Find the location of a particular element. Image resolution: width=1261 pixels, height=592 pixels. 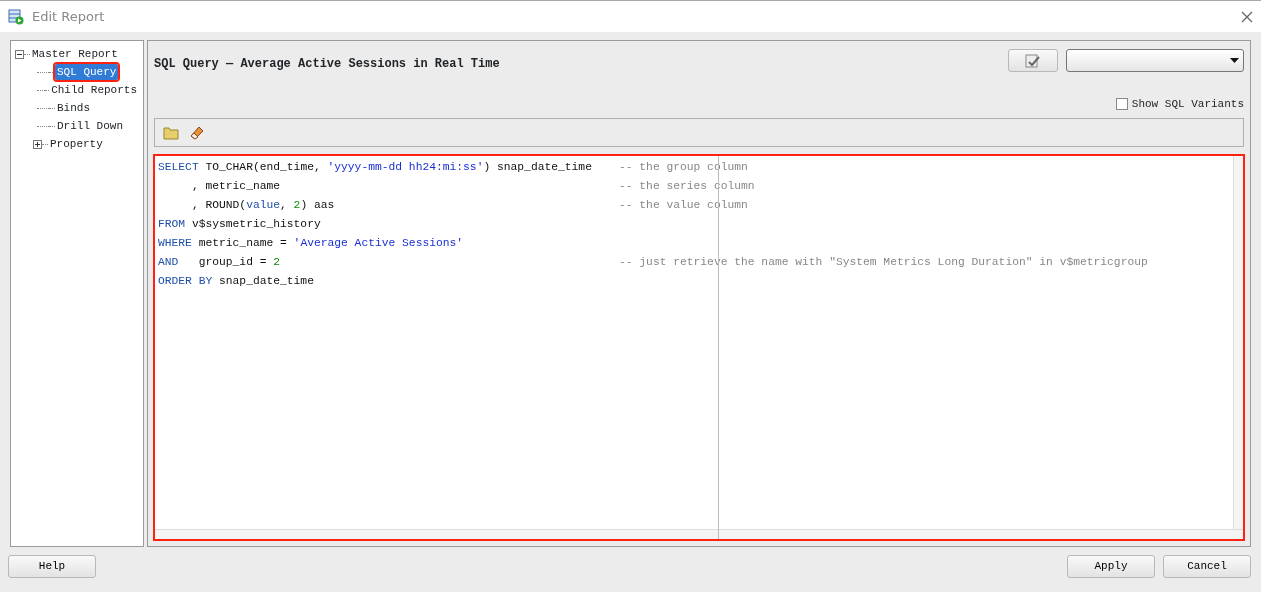

collapse-icon is located at coordinates (19, 54).